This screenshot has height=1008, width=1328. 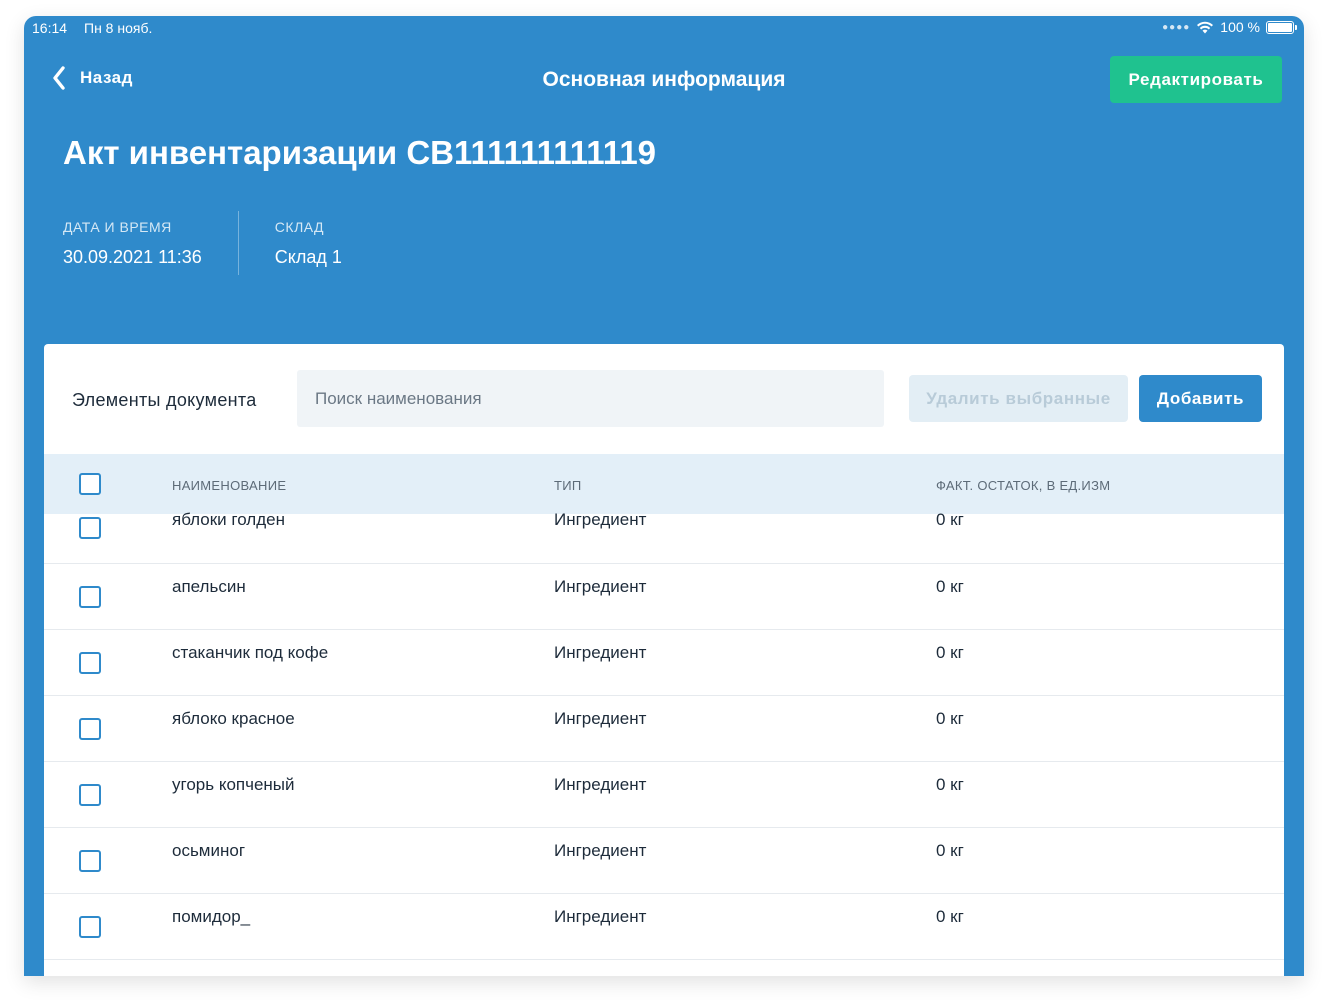 I want to click on battery-percent: 100 %, so click(x=1240, y=27).